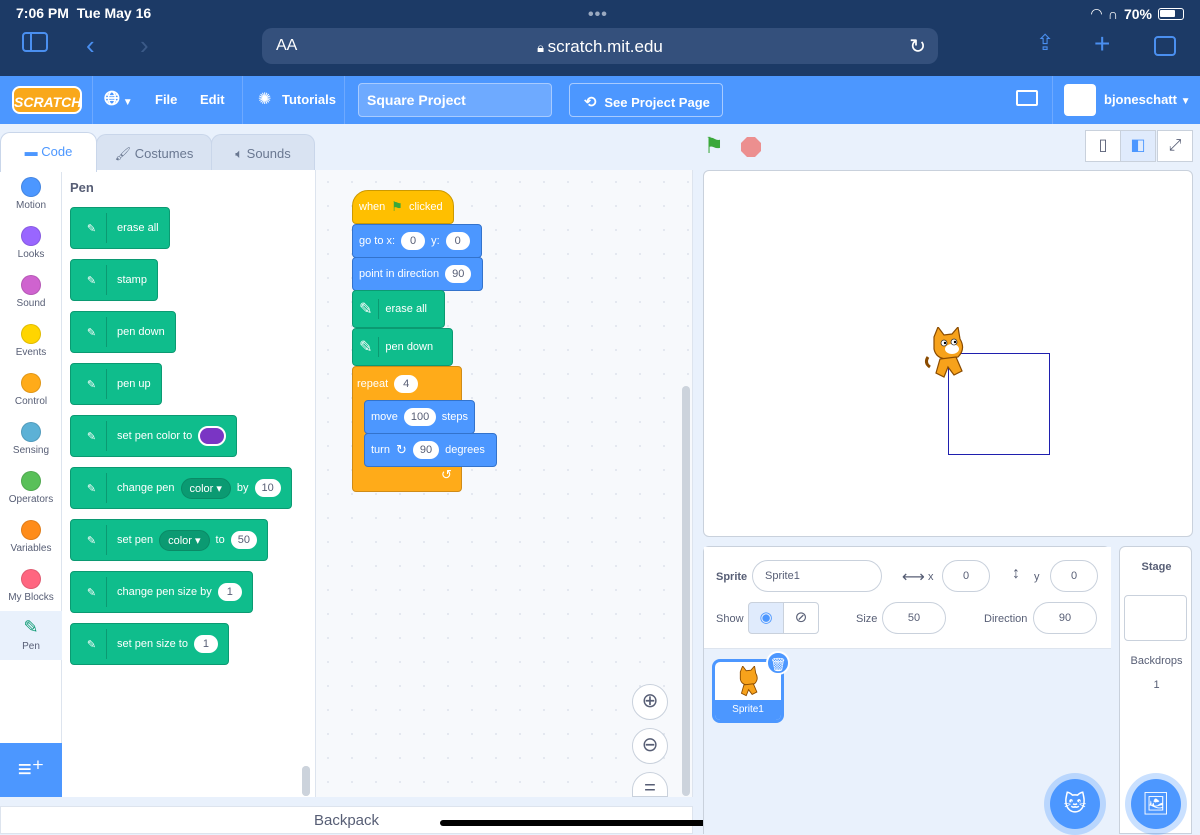  Describe the element at coordinates (1027, 98) in the screenshot. I see `my-stuff-folder-icon` at that location.